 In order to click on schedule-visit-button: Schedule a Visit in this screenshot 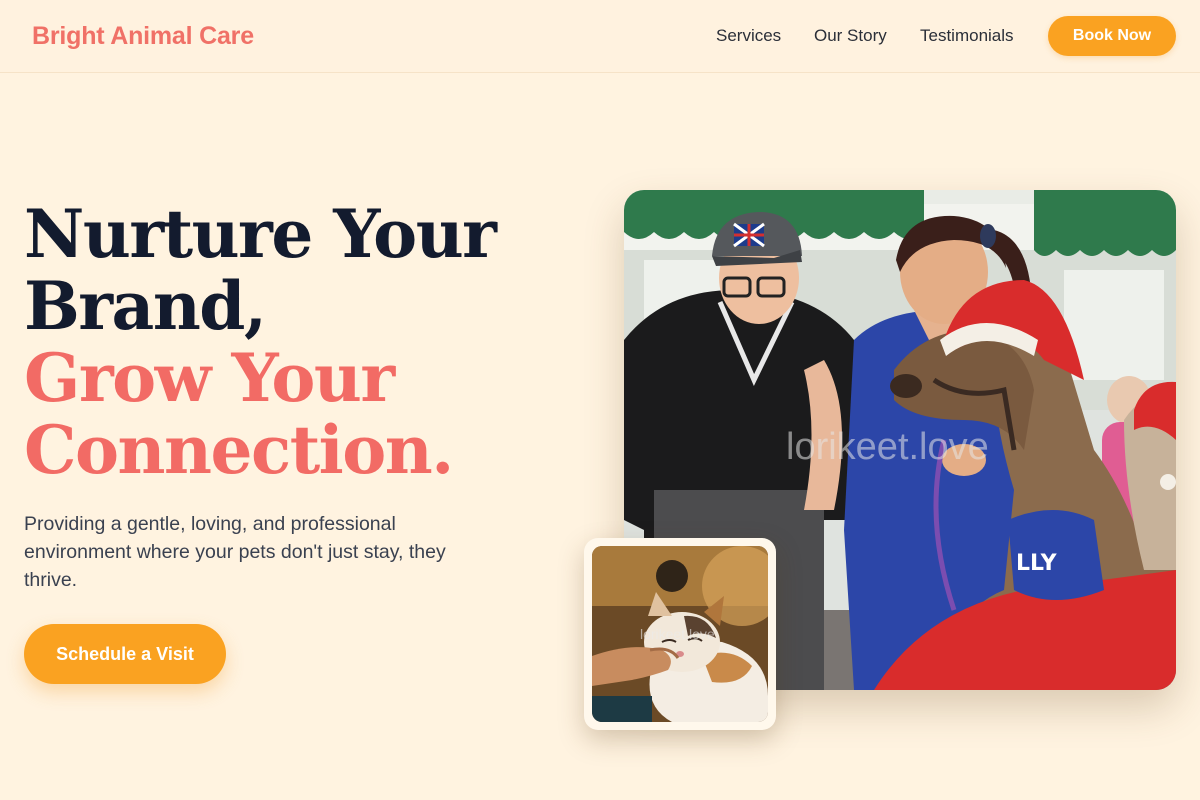, I will do `click(125, 654)`.